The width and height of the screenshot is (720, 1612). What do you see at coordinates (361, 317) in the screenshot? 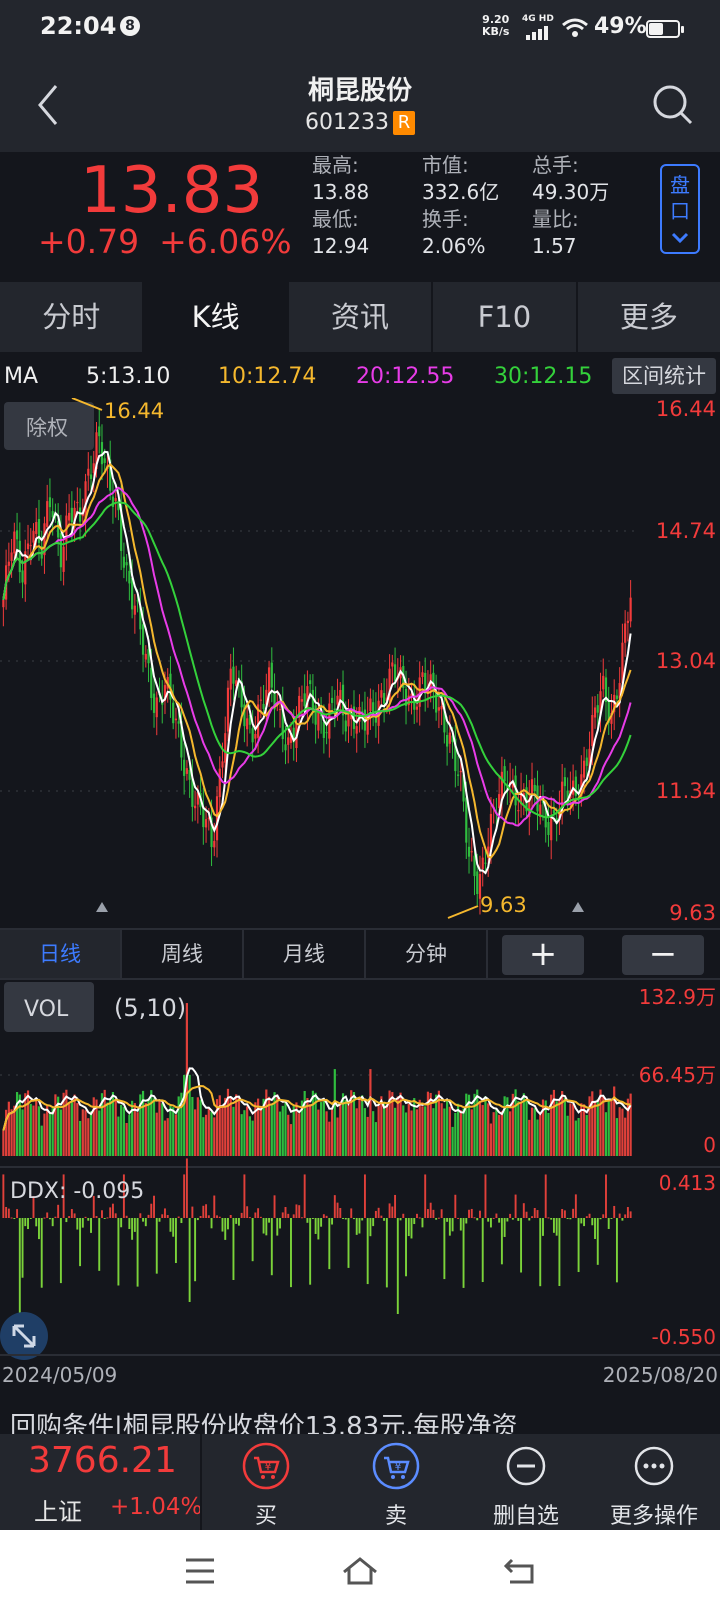
I see `tab-news: 资讯` at bounding box center [361, 317].